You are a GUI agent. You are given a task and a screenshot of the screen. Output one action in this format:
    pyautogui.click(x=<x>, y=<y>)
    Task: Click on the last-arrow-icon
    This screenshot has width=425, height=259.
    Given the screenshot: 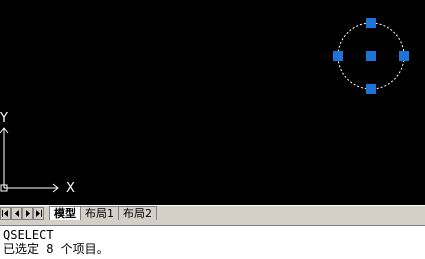 What is the action you would take?
    pyautogui.click(x=39, y=213)
    